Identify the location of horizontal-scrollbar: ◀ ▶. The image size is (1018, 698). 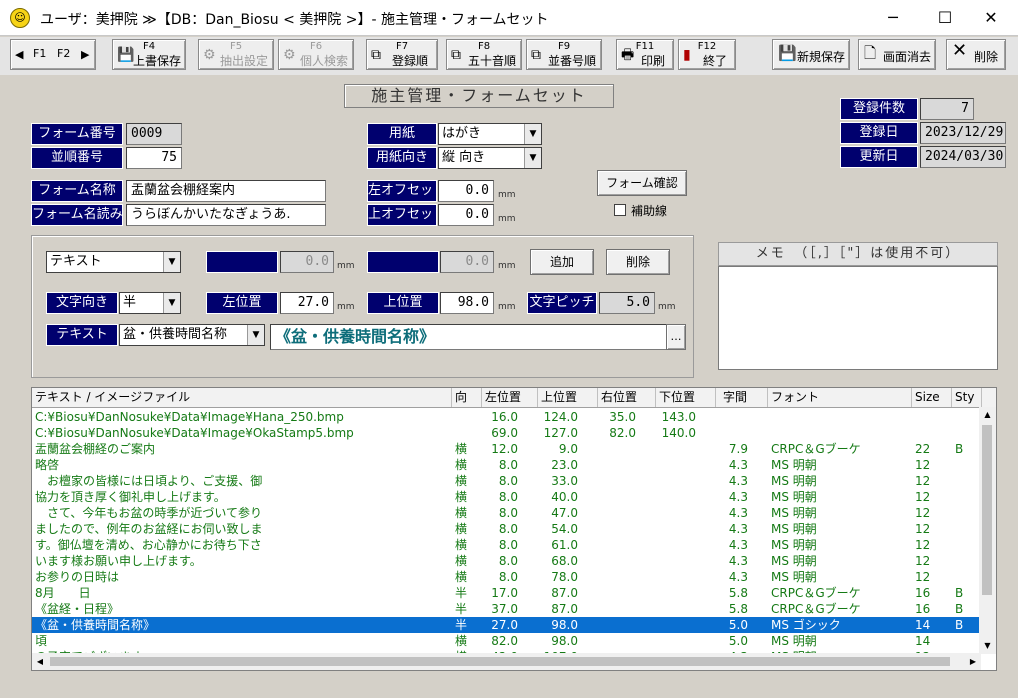
(506, 661).